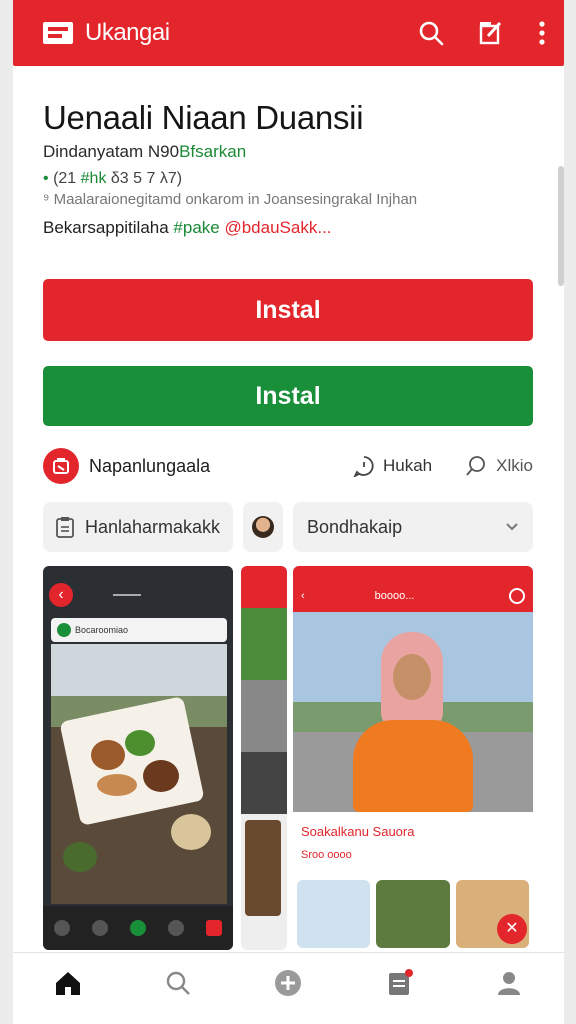 This screenshot has width=576, height=1024. I want to click on more-vert-icon, so click(542, 33).